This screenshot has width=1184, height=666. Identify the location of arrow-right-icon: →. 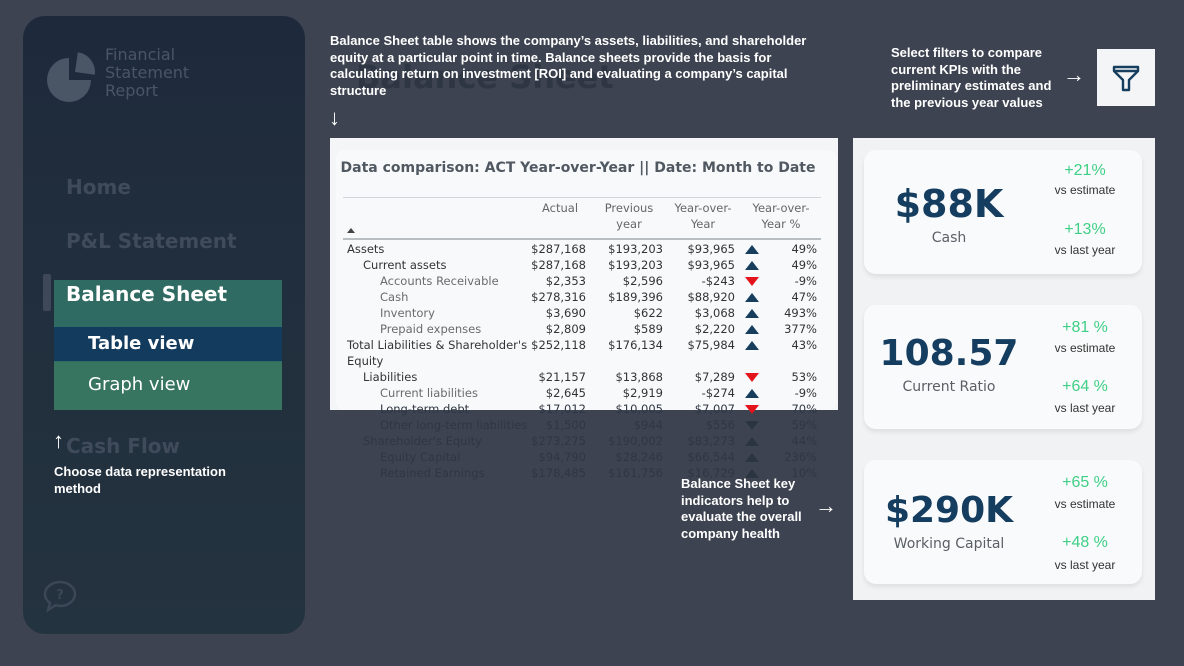
(1074, 74).